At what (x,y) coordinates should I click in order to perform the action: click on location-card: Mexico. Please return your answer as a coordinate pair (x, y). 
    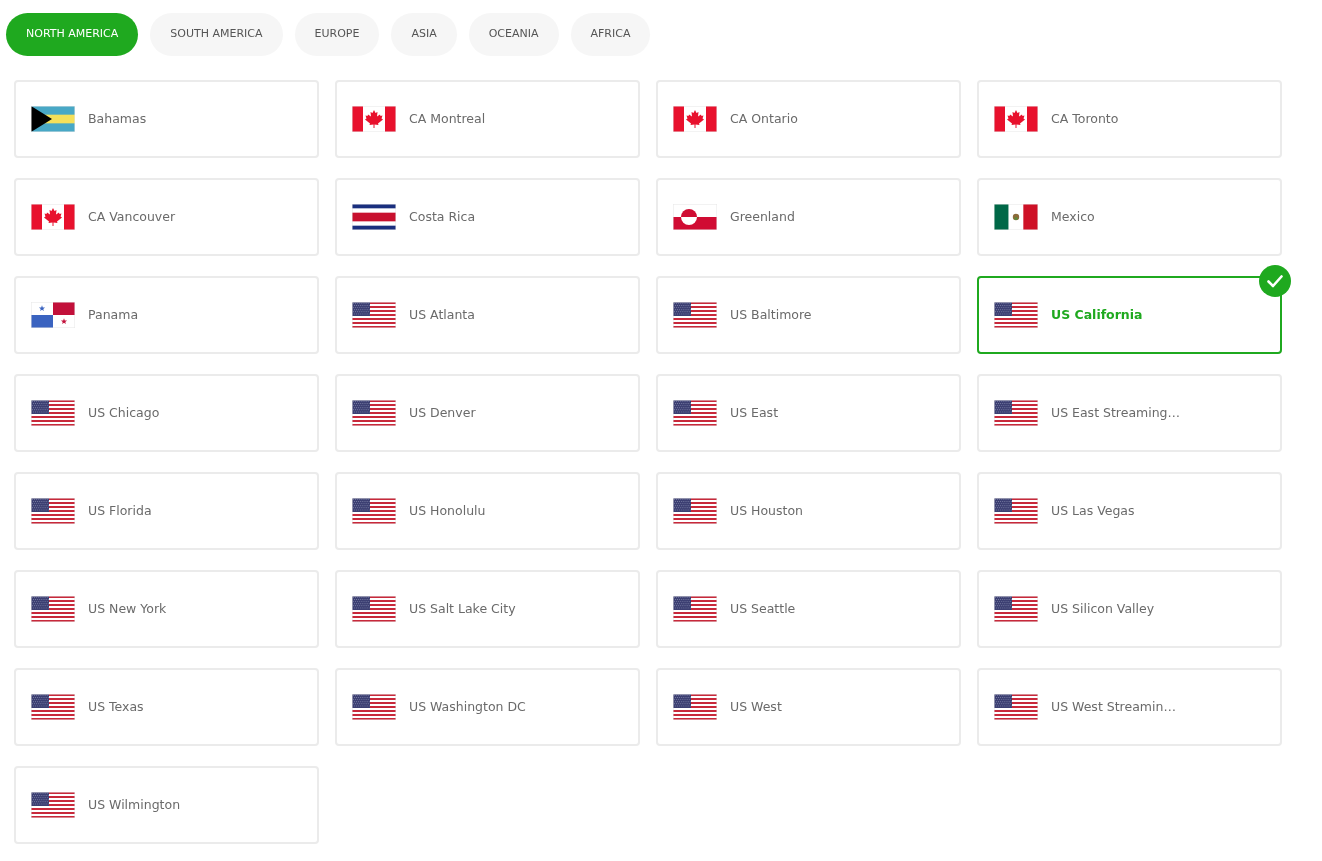
    Looking at the image, I should click on (1129, 217).